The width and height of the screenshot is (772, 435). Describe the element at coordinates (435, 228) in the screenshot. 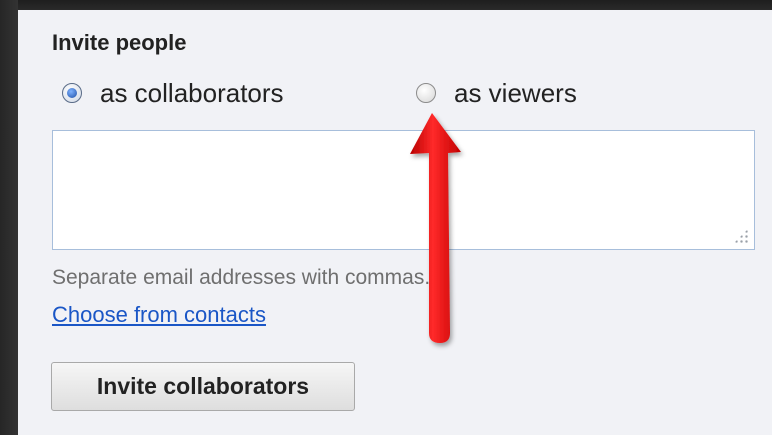

I see `red-arrow-icon` at that location.